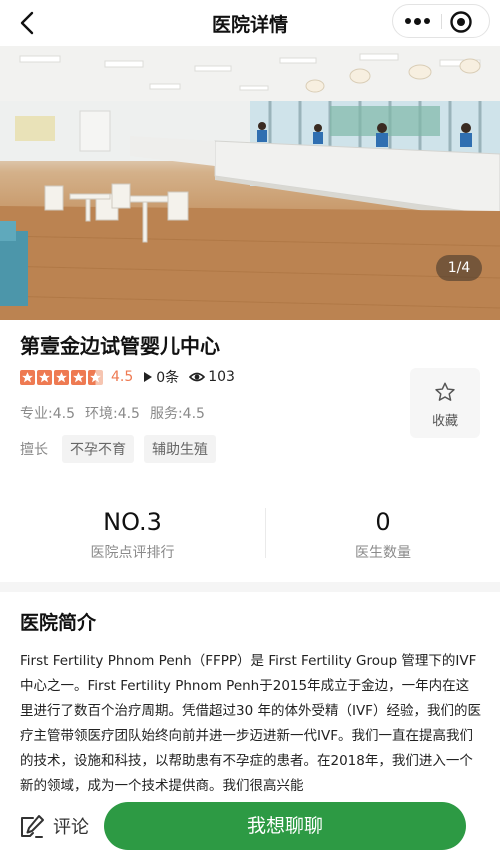  I want to click on favorite-button: 收藏, so click(445, 403).